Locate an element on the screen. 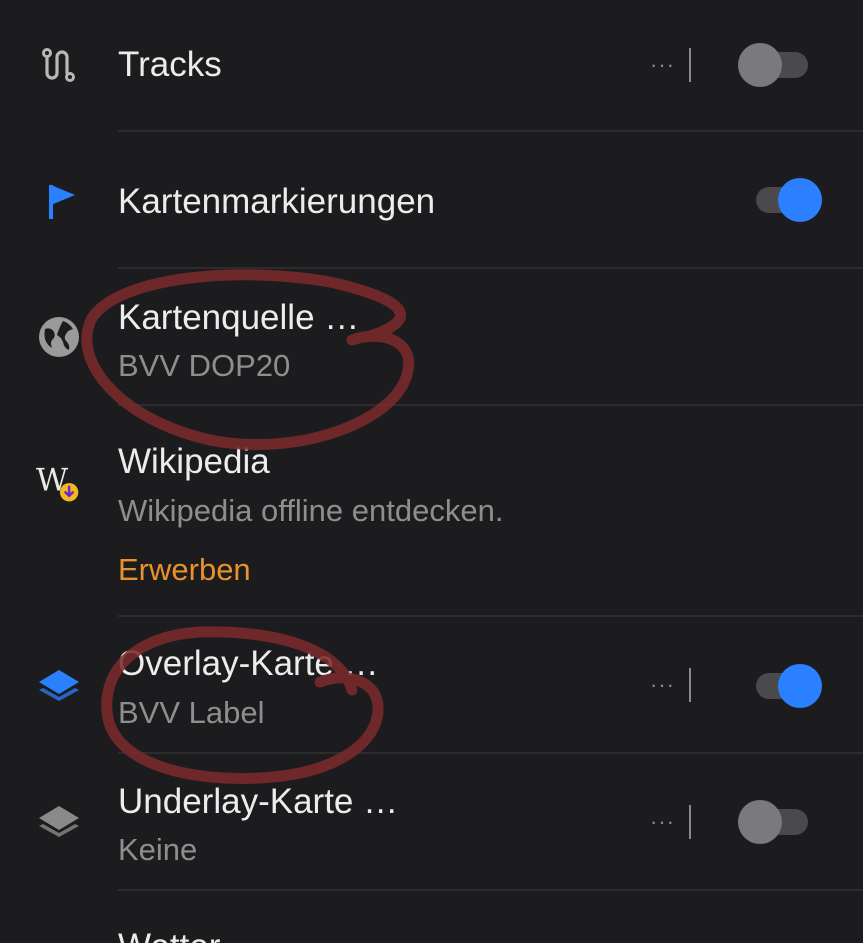 The height and width of the screenshot is (943, 863). item-title: Wikipedia is located at coordinates (194, 461).